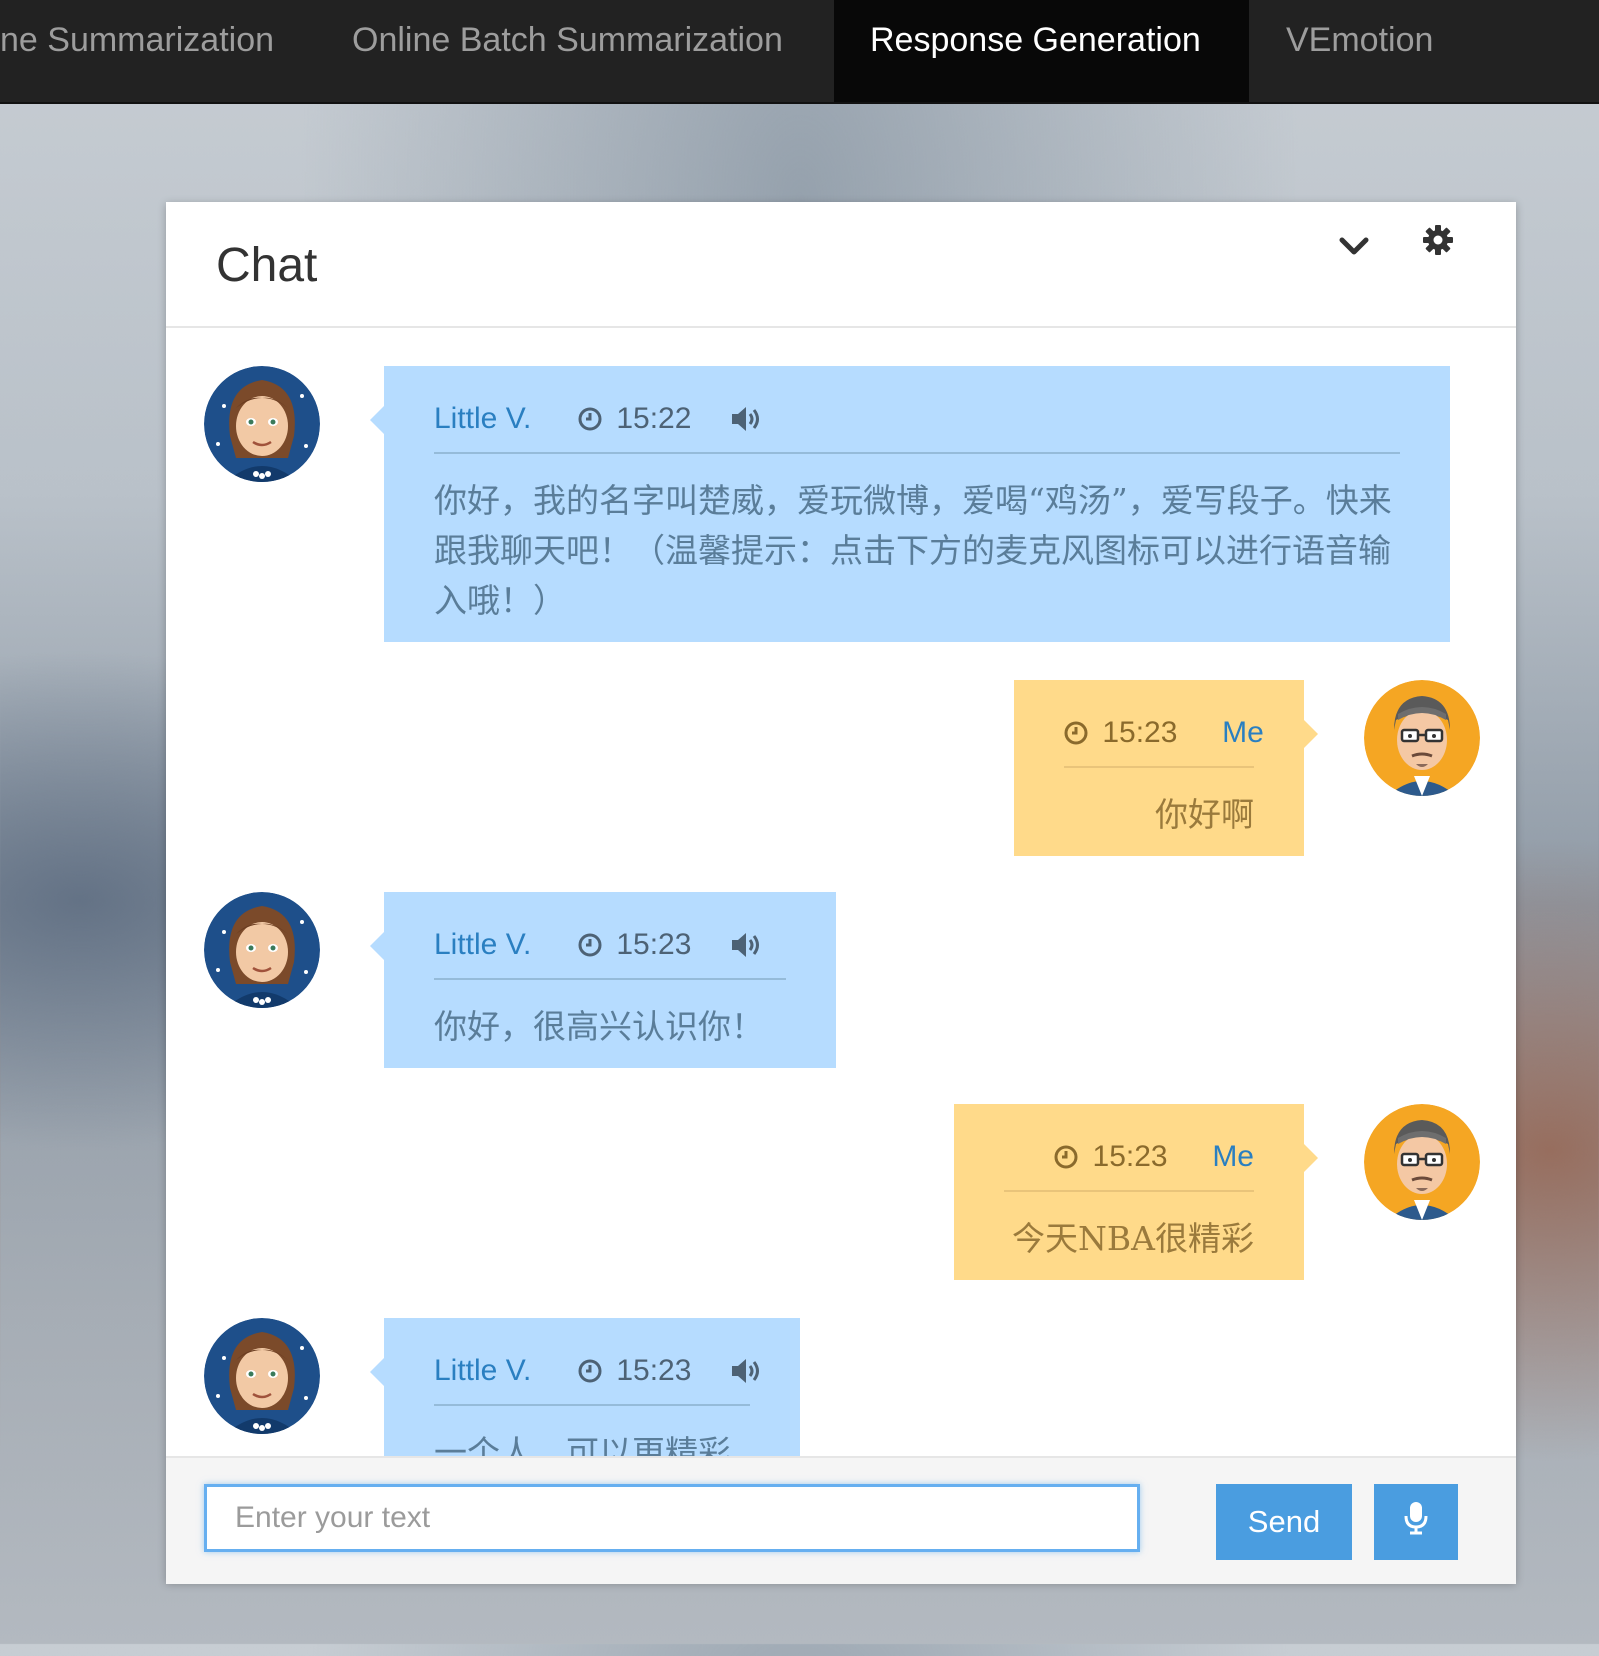  Describe the element at coordinates (841, 265) in the screenshot. I see `panel-header: Chat` at that location.